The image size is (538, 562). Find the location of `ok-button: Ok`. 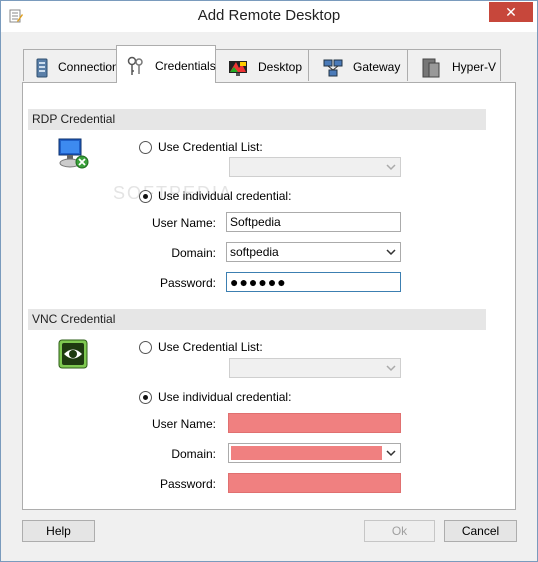

ok-button: Ok is located at coordinates (399, 531).